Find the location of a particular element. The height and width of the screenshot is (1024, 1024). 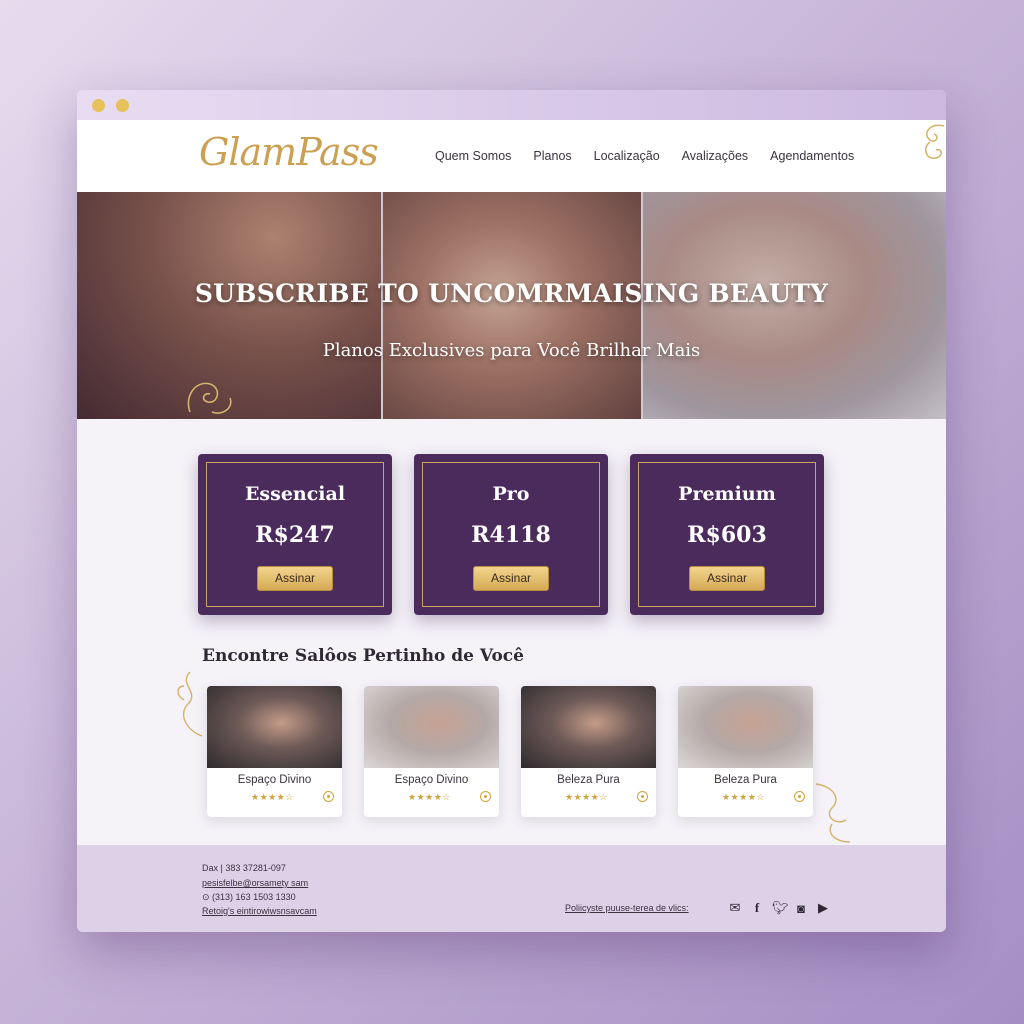

plan-name: Essencial is located at coordinates (295, 494).